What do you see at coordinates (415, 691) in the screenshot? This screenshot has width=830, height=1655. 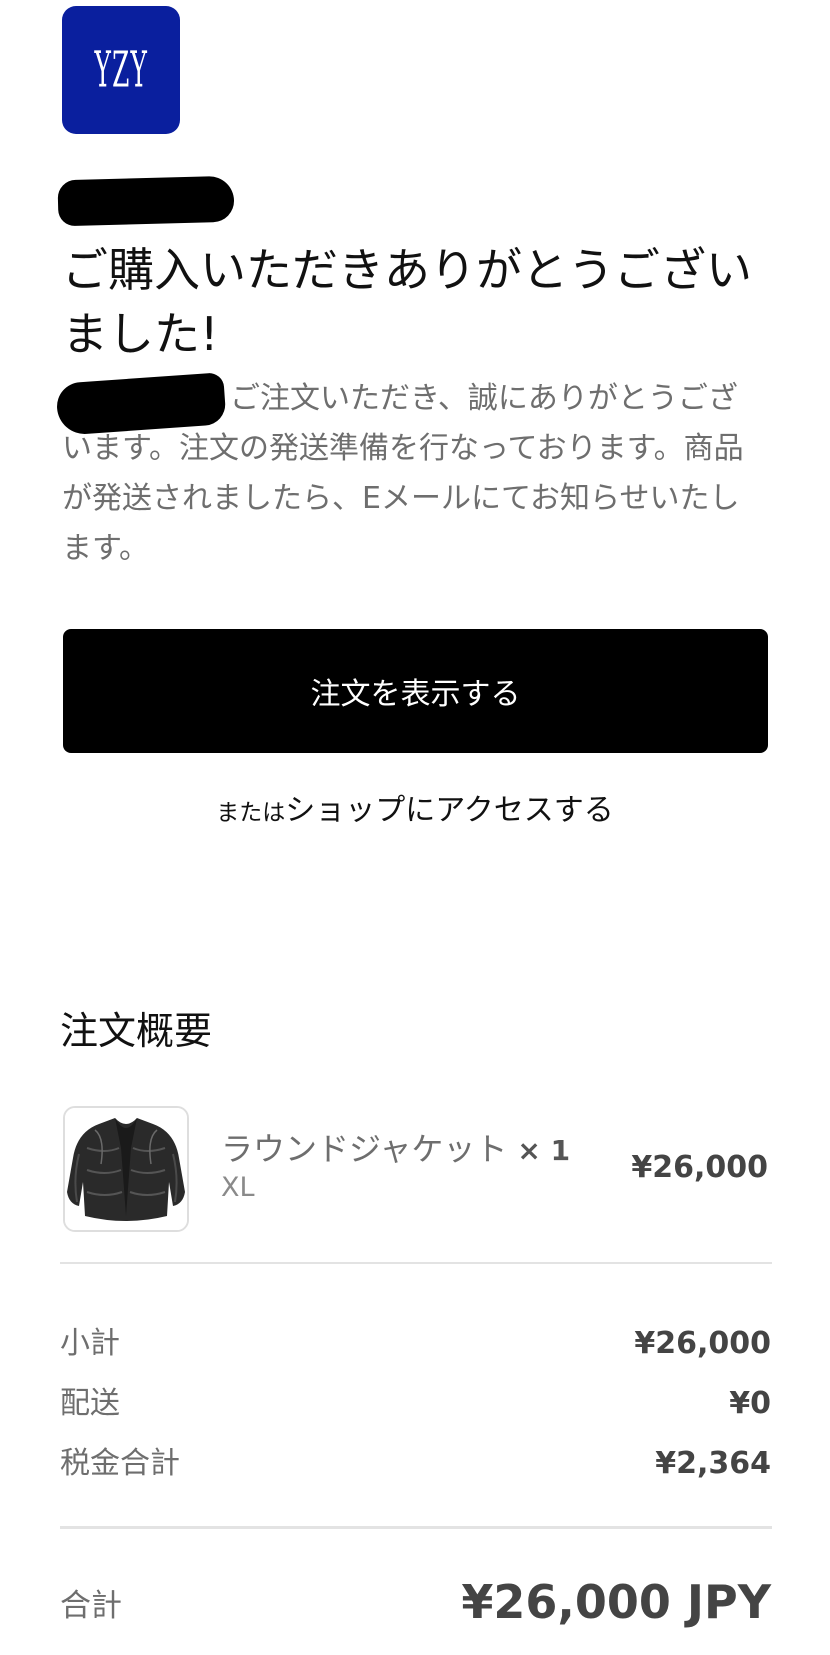 I see `view-order-button: 注文を表示する` at bounding box center [415, 691].